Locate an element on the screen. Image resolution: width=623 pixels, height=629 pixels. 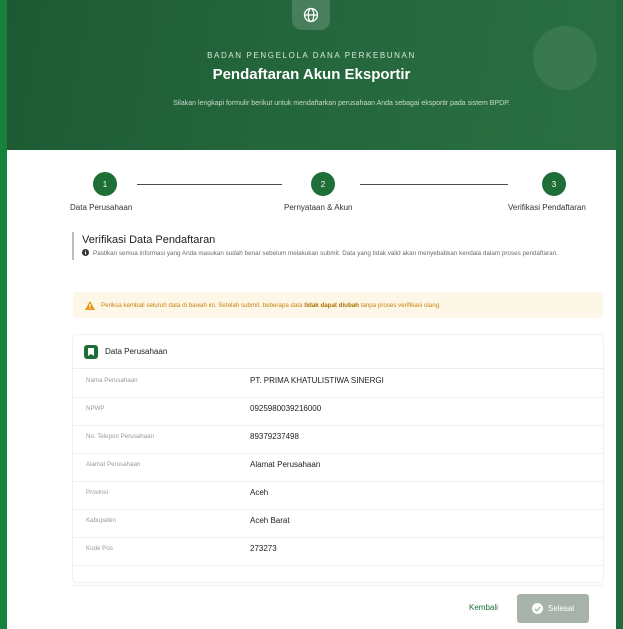
row-value: 89379237498 is located at coordinates (274, 436).